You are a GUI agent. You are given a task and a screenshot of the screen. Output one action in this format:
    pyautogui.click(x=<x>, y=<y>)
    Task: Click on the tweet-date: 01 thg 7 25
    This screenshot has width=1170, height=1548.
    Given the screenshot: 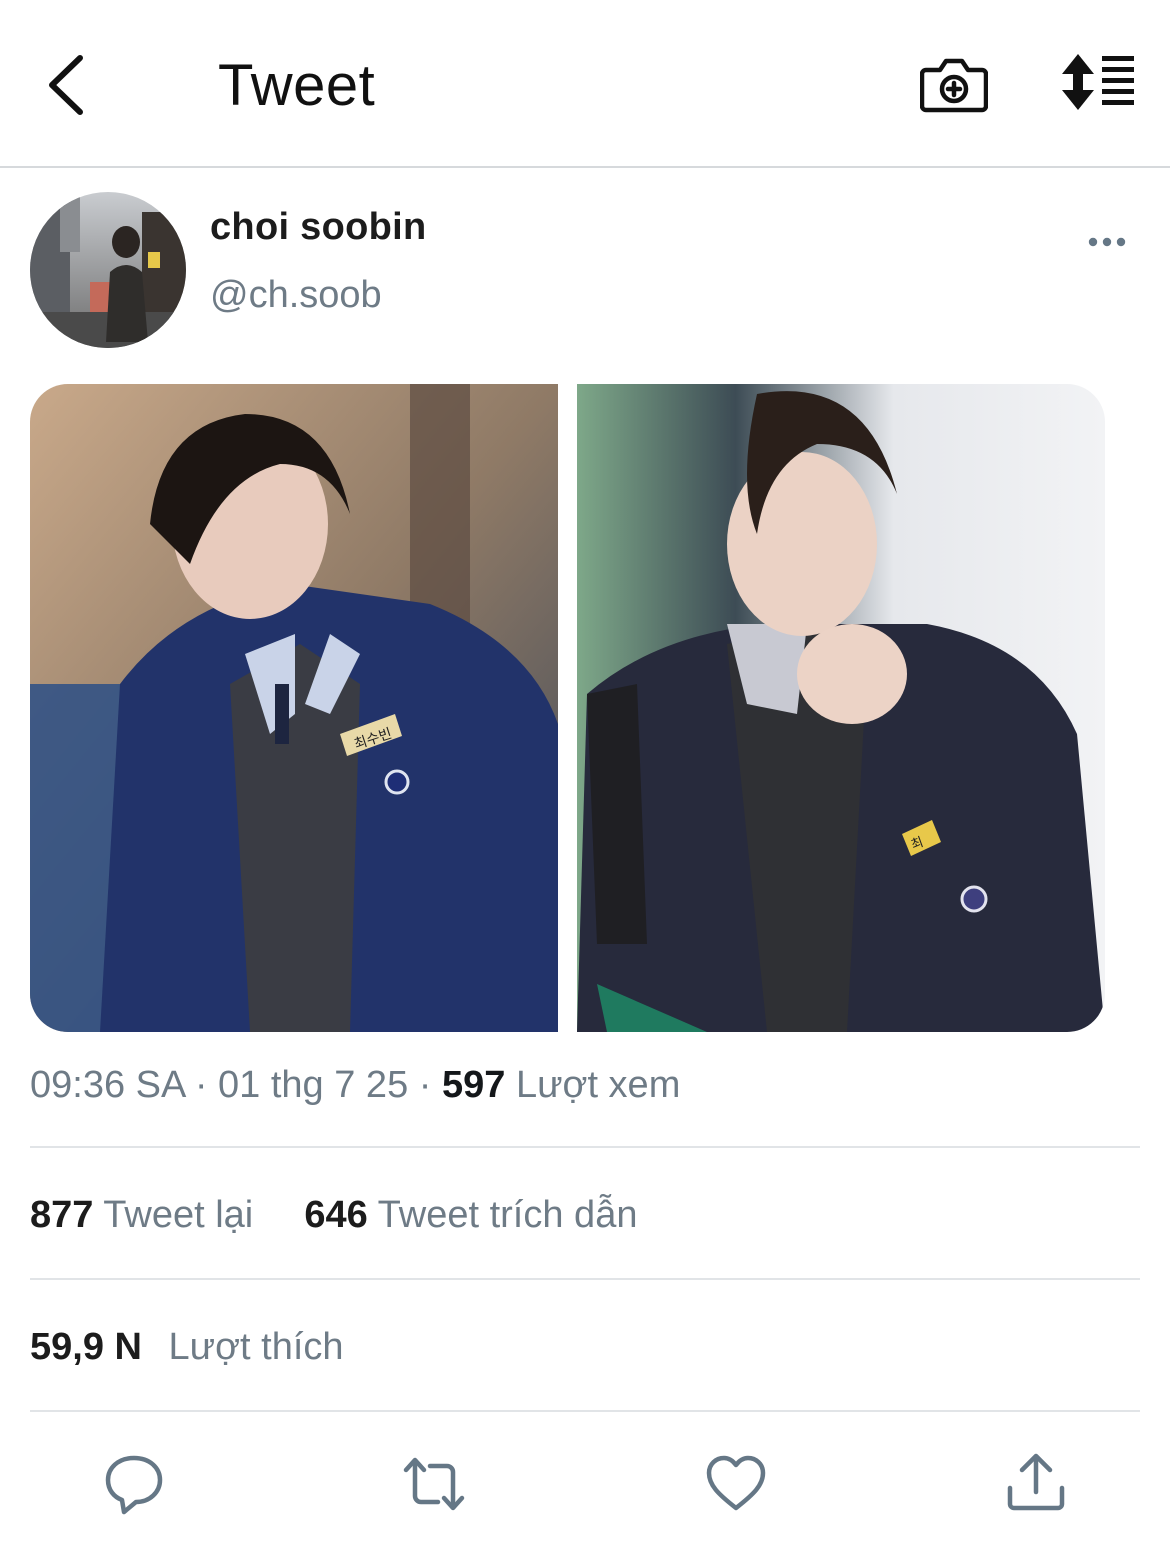 What is the action you would take?
    pyautogui.click(x=313, y=1085)
    